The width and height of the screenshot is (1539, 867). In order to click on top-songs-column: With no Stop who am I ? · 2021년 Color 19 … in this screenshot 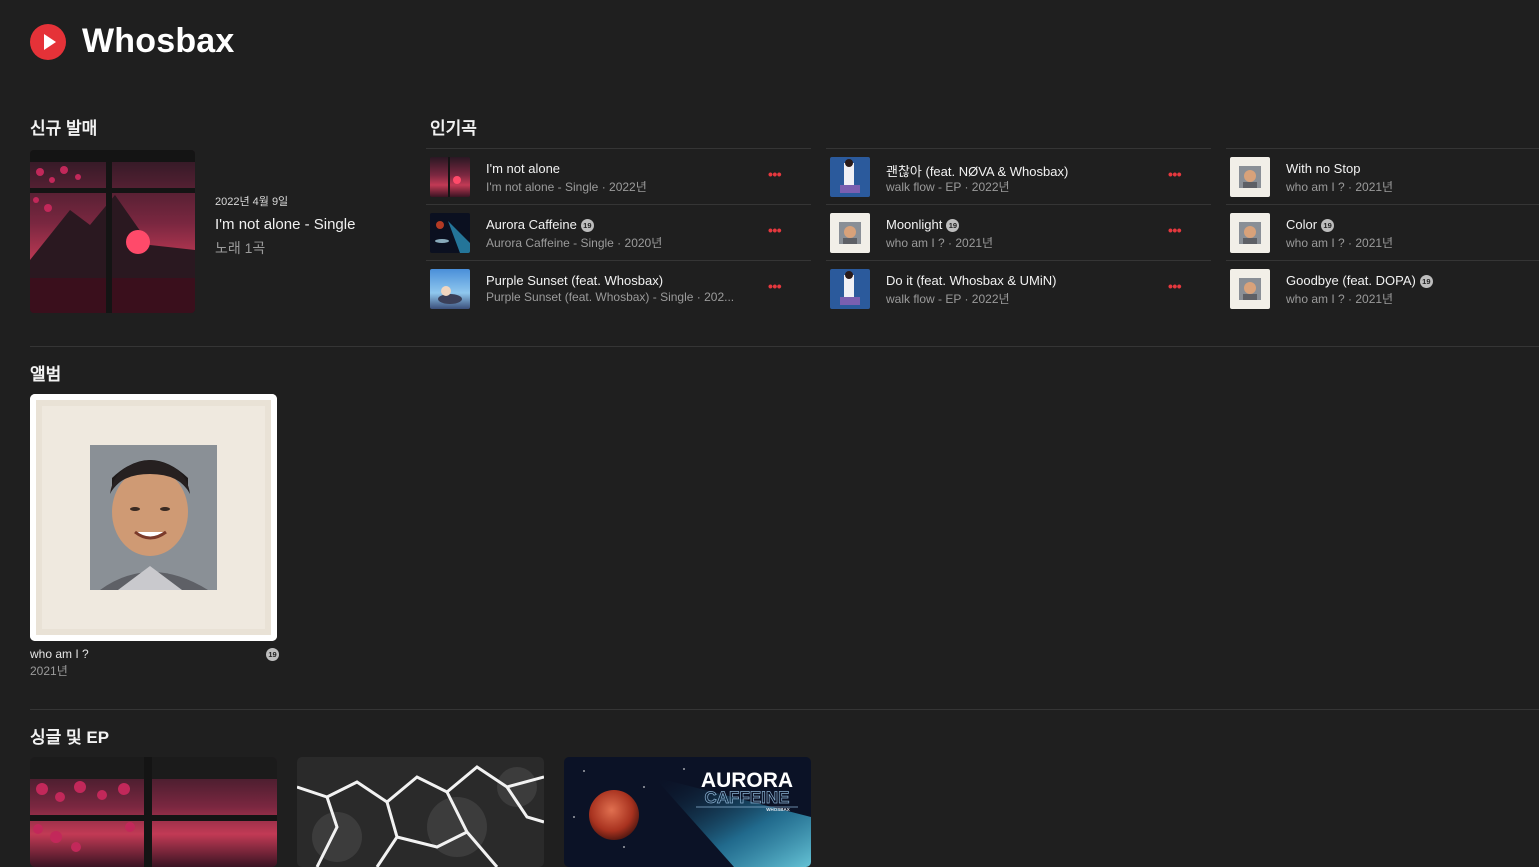, I will do `click(1382, 231)`.